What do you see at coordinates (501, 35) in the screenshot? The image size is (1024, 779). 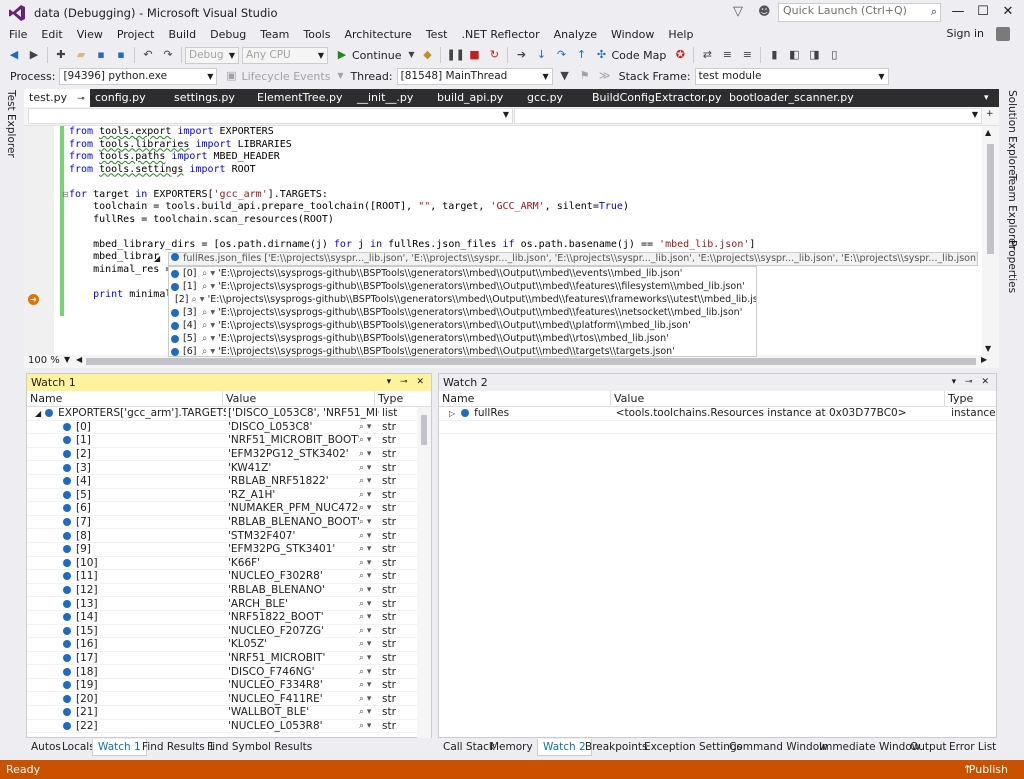 I see `menu-net-reflector: .NET Reflector` at bounding box center [501, 35].